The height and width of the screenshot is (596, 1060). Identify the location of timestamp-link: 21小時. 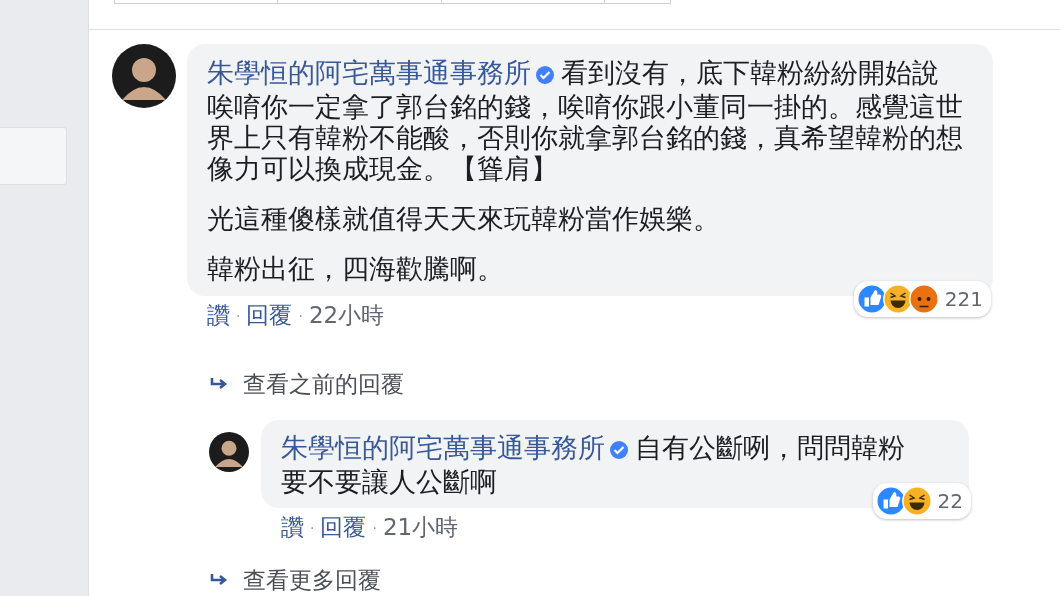
(420, 527).